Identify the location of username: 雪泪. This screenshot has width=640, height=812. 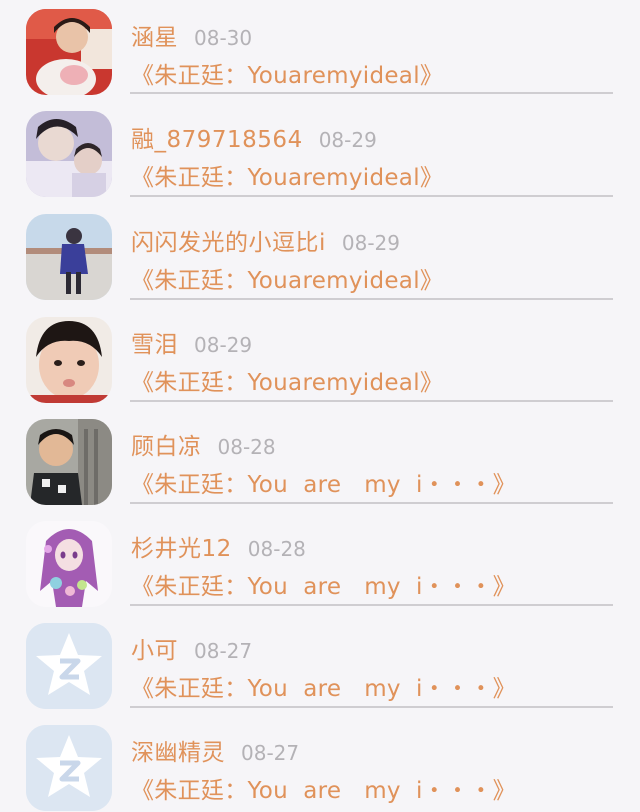
(154, 342).